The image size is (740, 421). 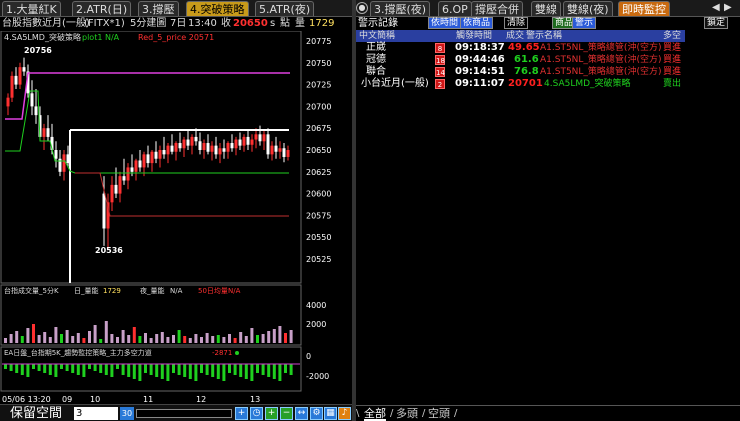 What do you see at coordinates (672, 36) in the screenshot?
I see `col-side: 多空` at bounding box center [672, 36].